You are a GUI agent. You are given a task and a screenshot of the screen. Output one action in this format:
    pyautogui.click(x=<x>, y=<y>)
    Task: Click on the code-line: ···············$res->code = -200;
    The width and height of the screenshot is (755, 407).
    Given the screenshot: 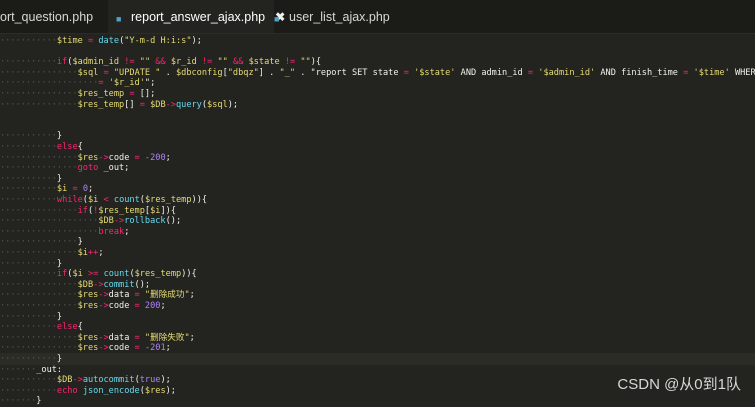 What is the action you would take?
    pyautogui.click(x=85, y=157)
    